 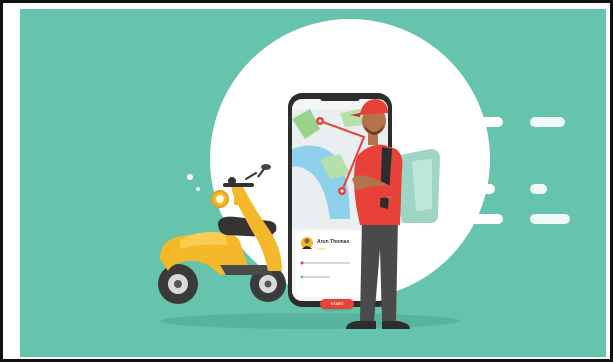 What do you see at coordinates (310, 321) in the screenshot?
I see `ground-shadow` at bounding box center [310, 321].